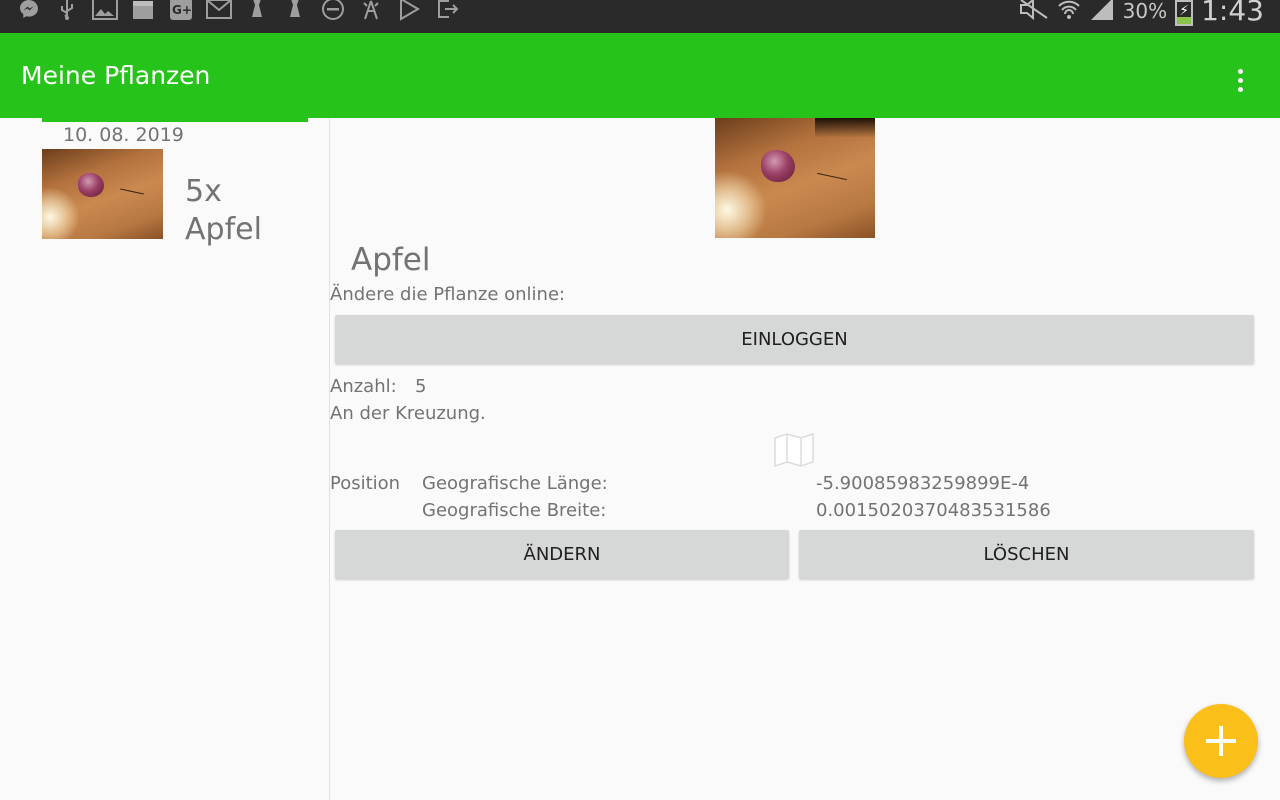  I want to click on plant-thumbnail, so click(102, 194).